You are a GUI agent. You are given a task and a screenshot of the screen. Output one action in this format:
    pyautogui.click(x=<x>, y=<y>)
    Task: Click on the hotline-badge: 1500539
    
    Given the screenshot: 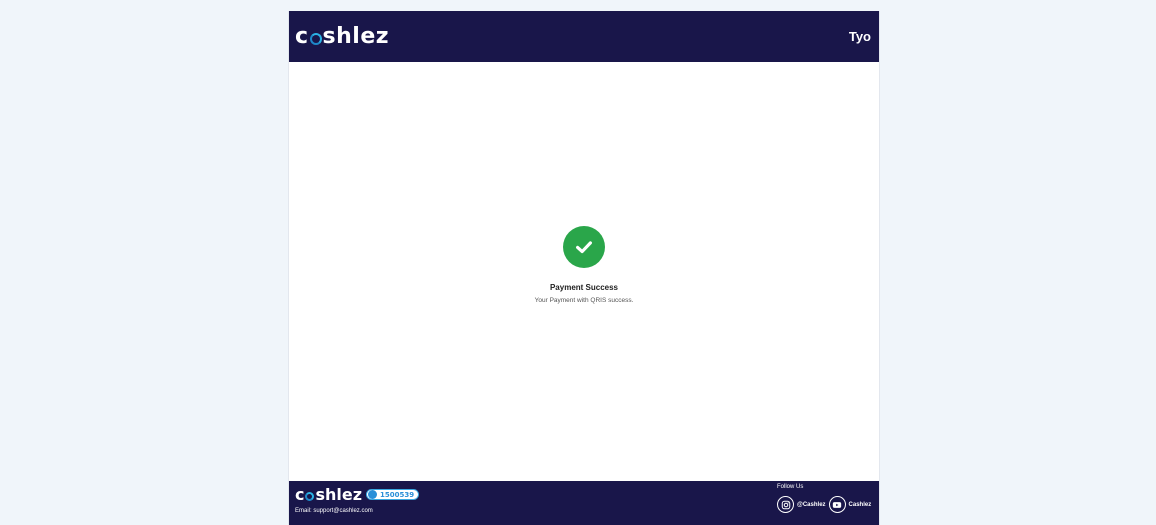 What is the action you would take?
    pyautogui.click(x=393, y=494)
    